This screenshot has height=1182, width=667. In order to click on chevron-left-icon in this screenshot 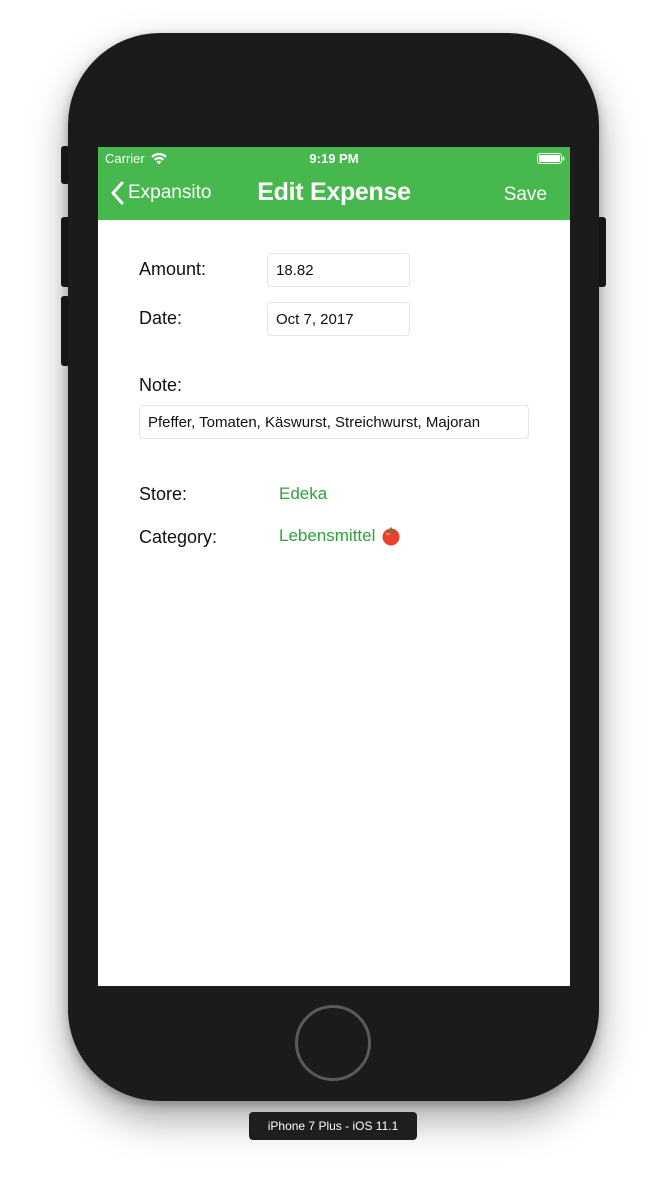, I will do `click(117, 193)`.